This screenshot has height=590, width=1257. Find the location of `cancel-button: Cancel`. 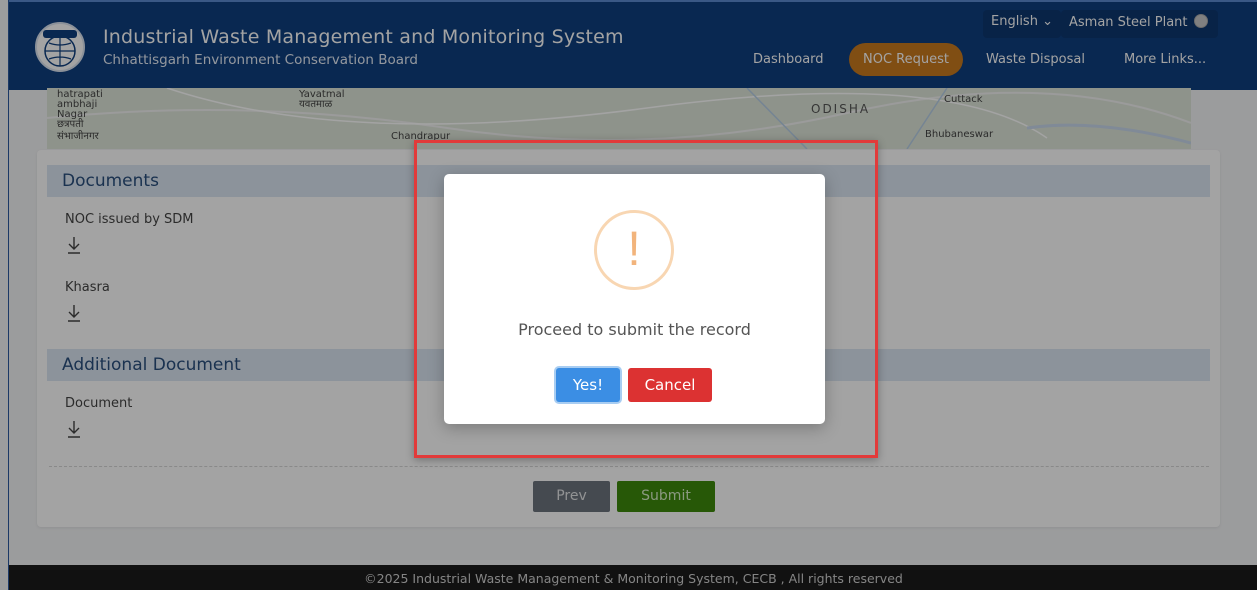

cancel-button: Cancel is located at coordinates (670, 385).